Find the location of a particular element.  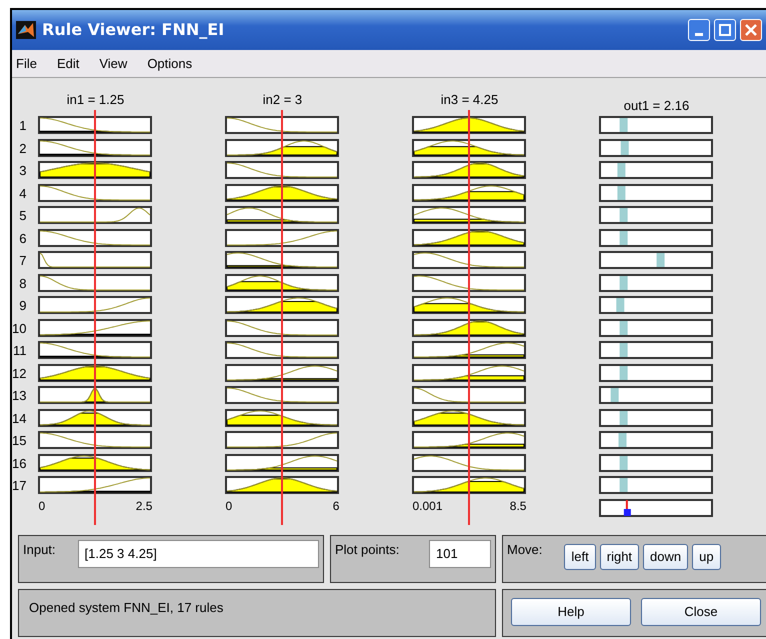

rule-number: 5 is located at coordinates (22, 216).